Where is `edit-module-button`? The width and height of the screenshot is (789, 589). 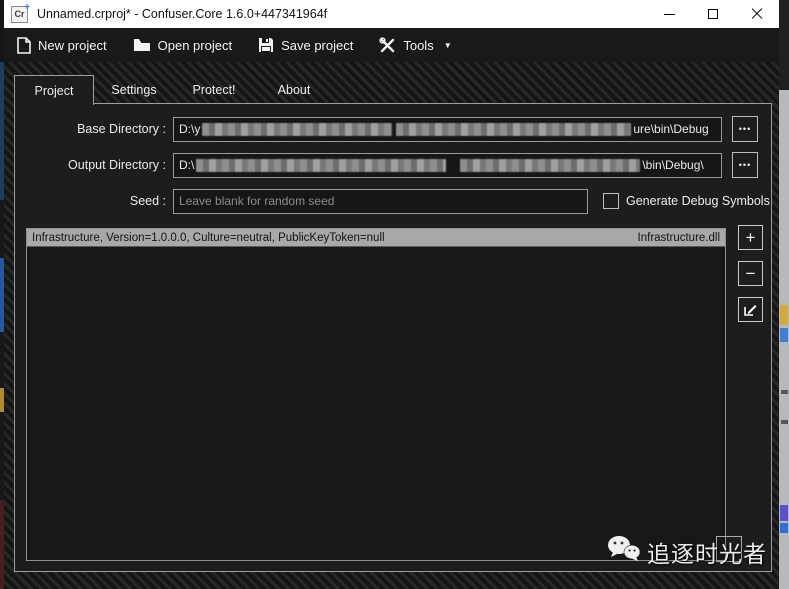 edit-module-button is located at coordinates (750, 309).